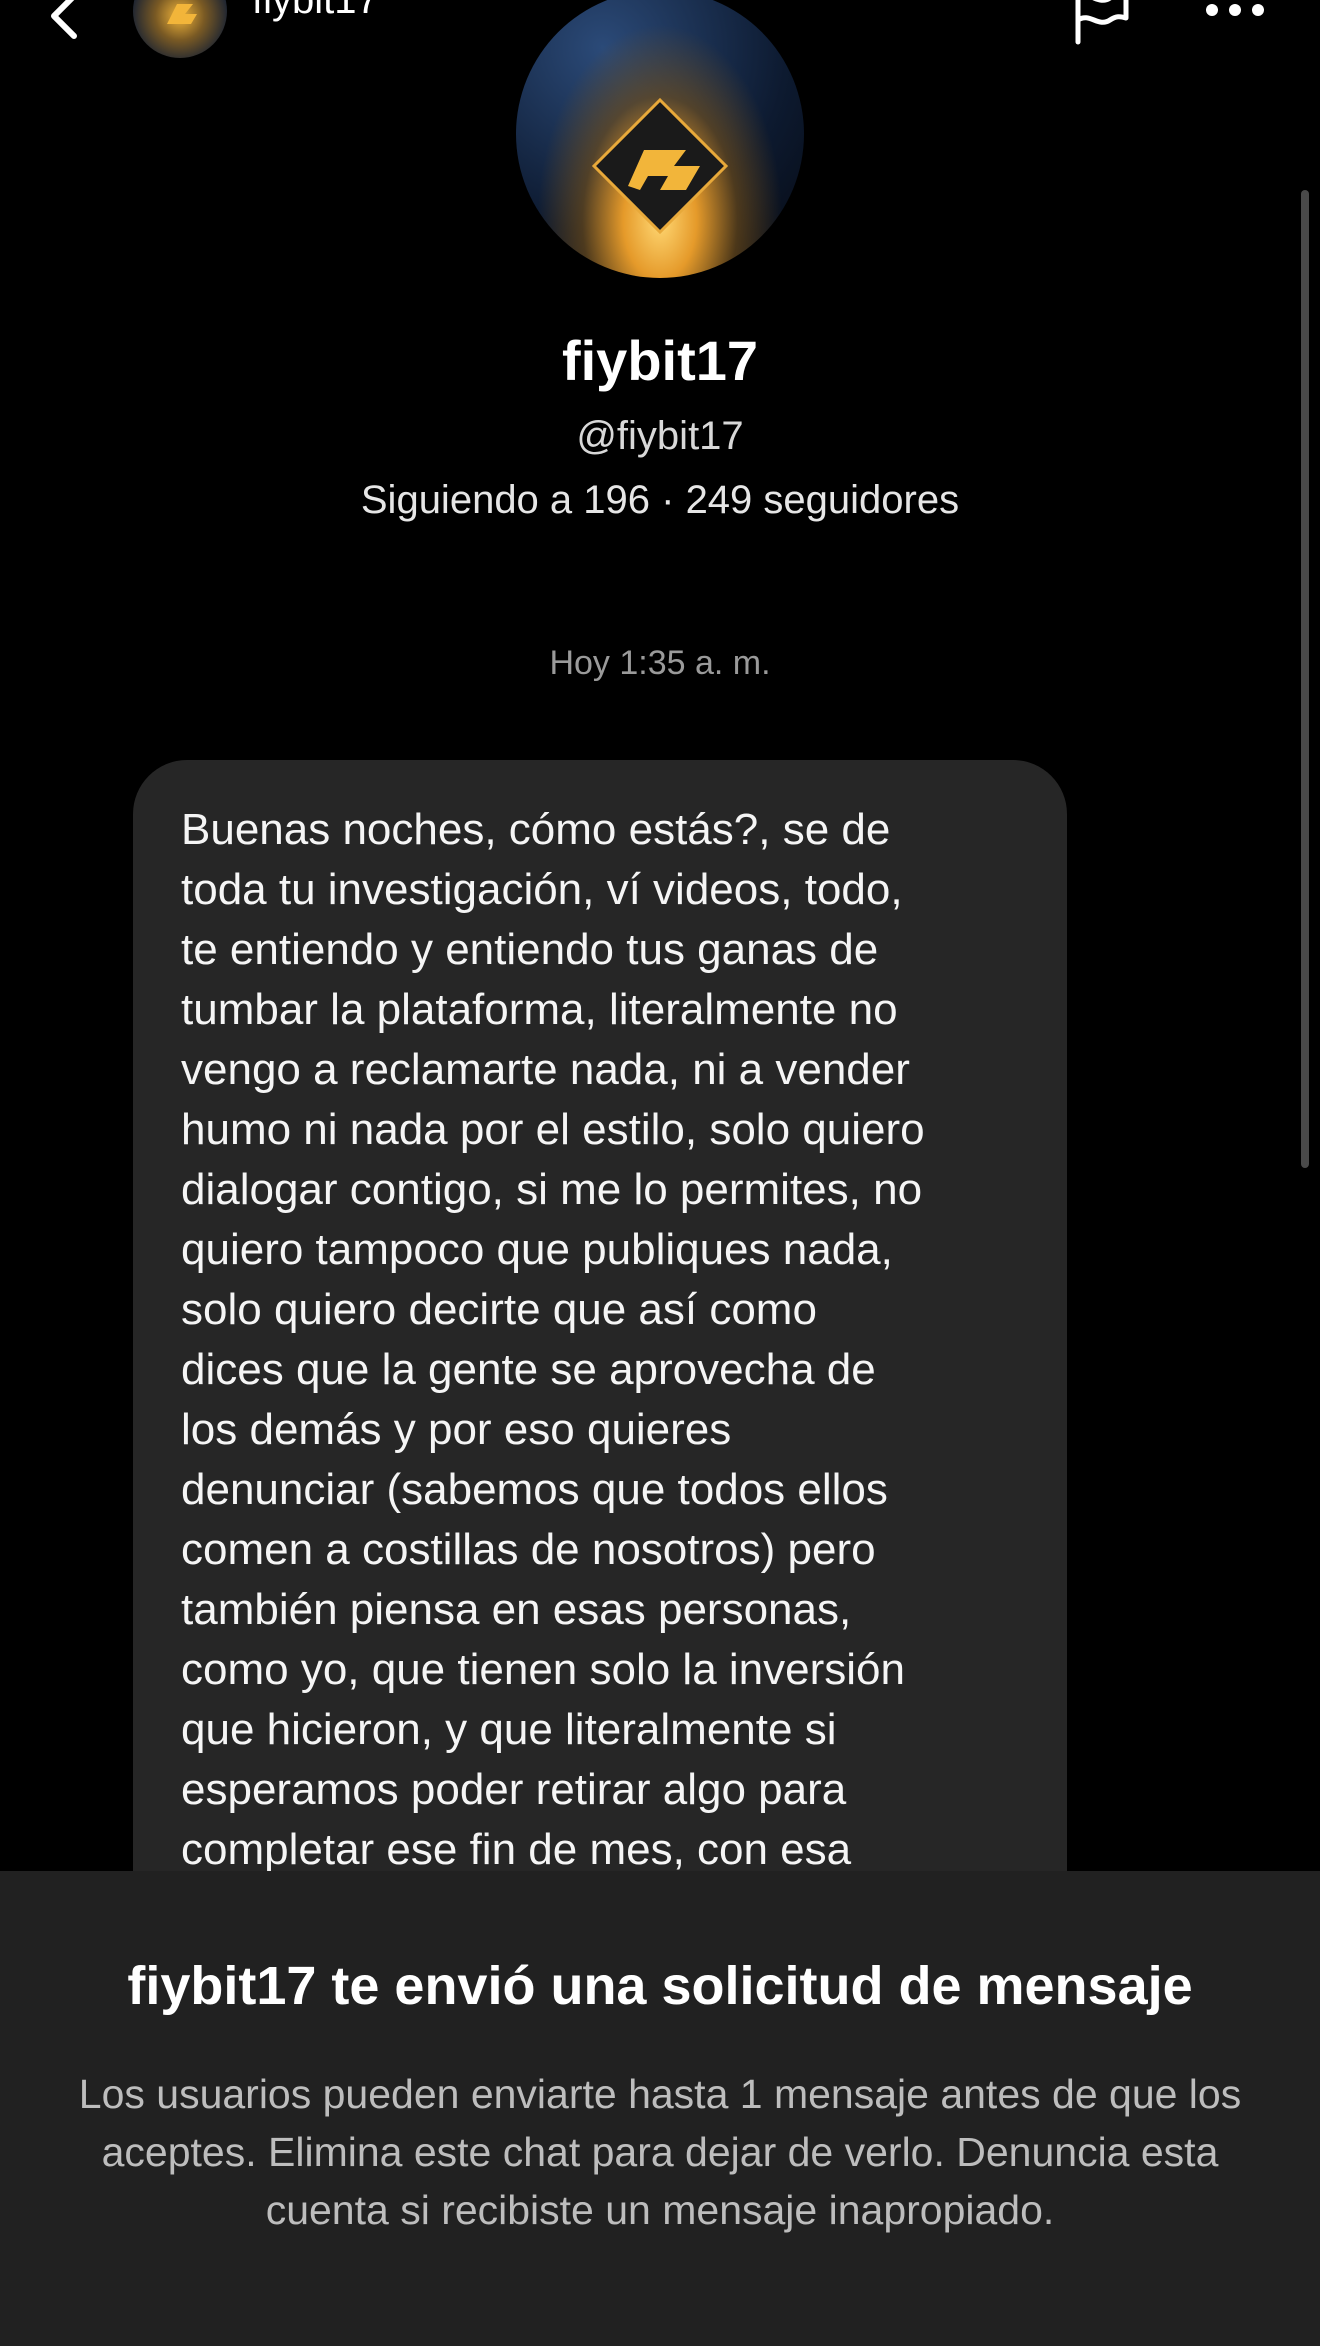 Image resolution: width=1320 pixels, height=2346 pixels. I want to click on profile-name: fiybit17, so click(660, 360).